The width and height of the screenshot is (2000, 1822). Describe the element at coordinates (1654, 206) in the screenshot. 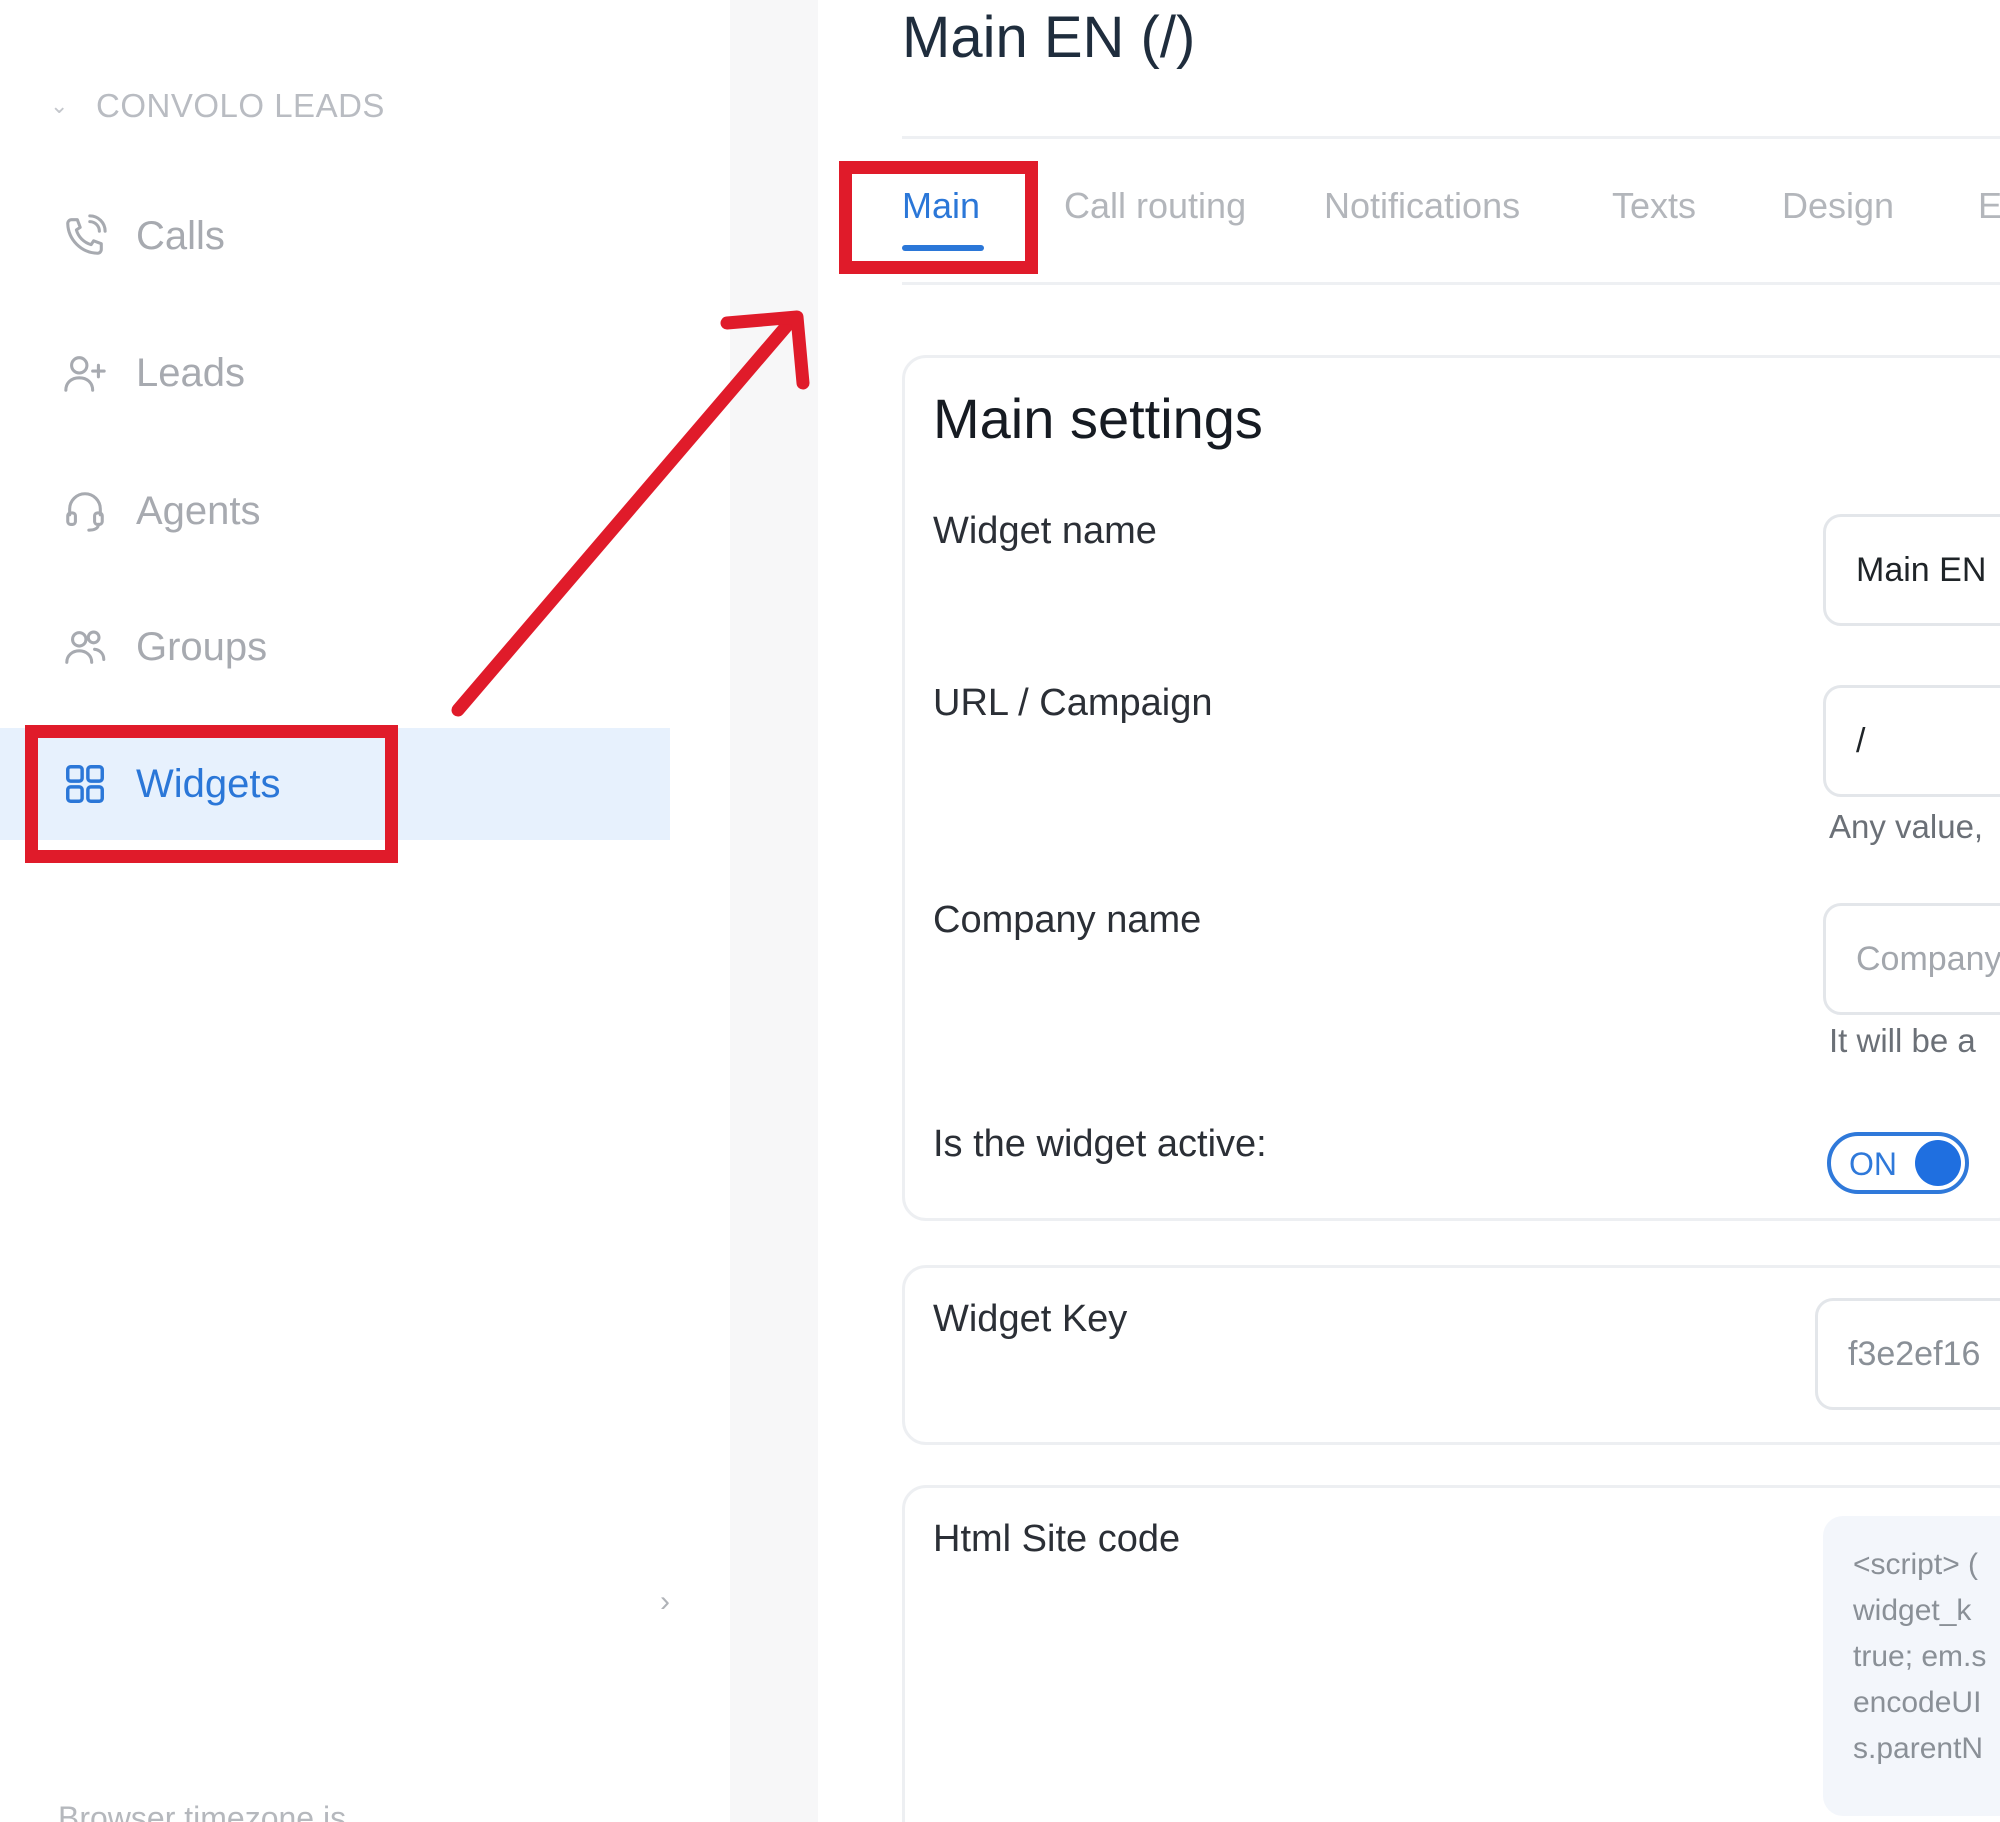

I see `tab-texts: Texts` at that location.